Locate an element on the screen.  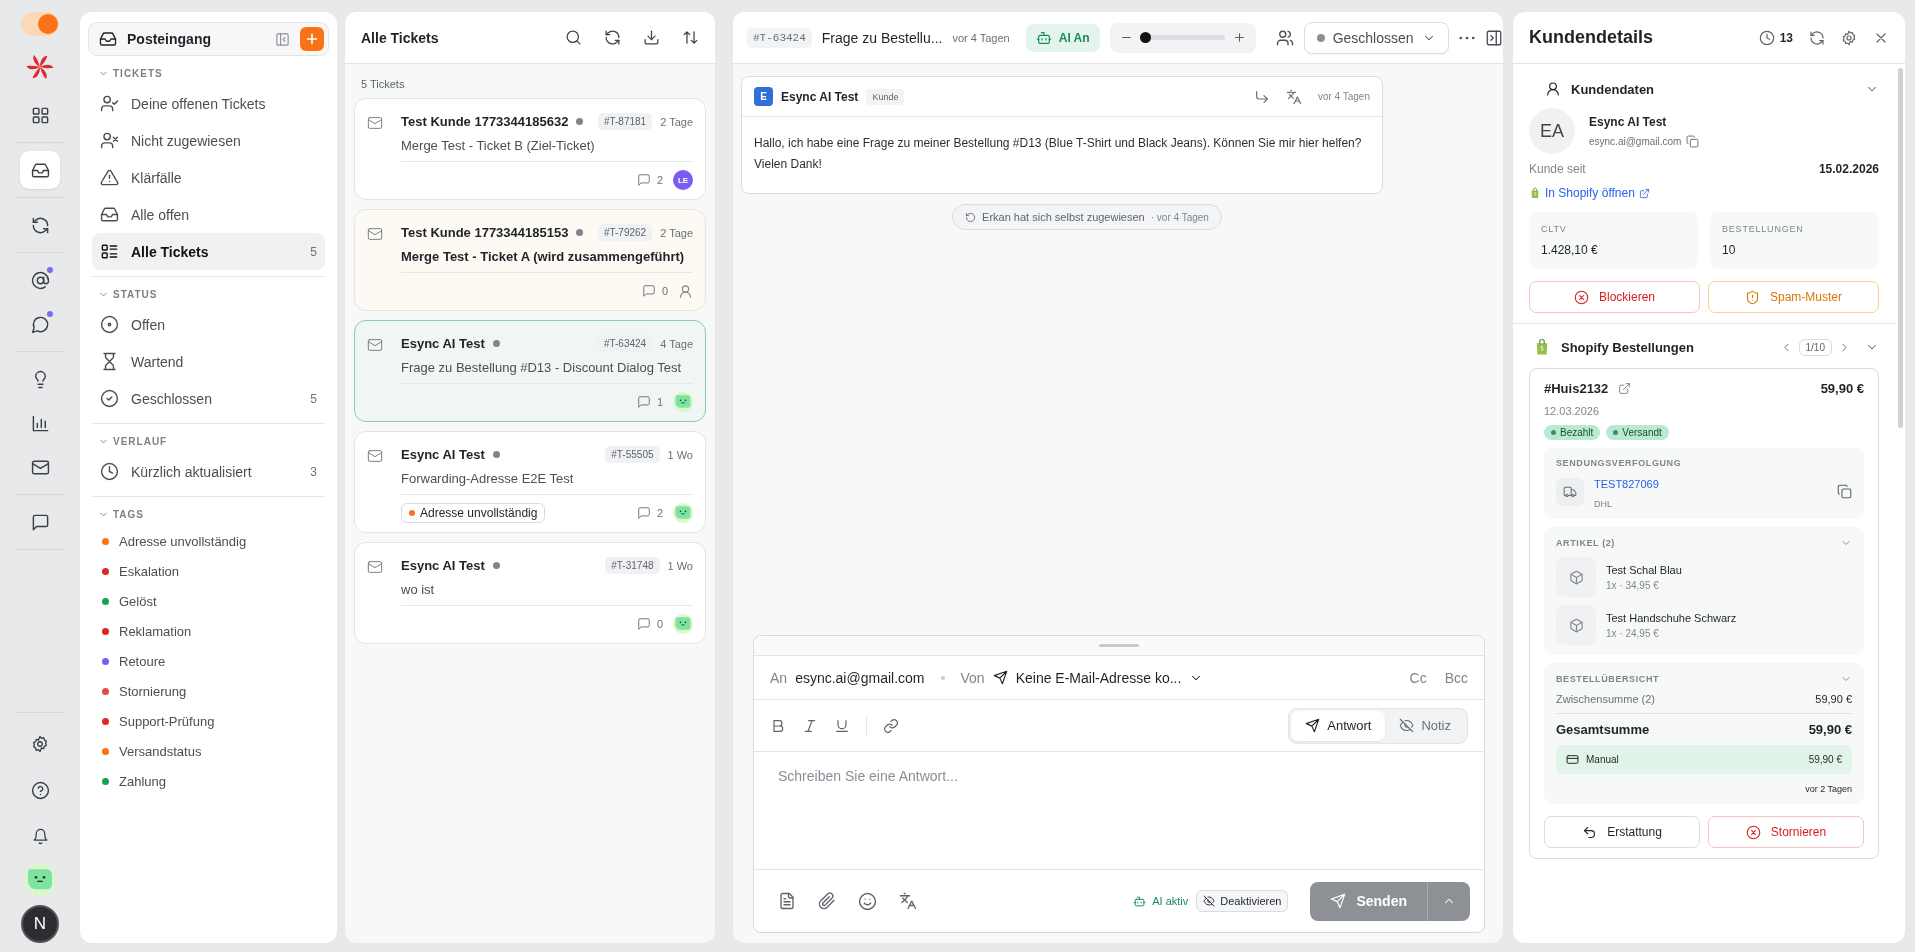
shield-icon is located at coordinates (1752, 297).